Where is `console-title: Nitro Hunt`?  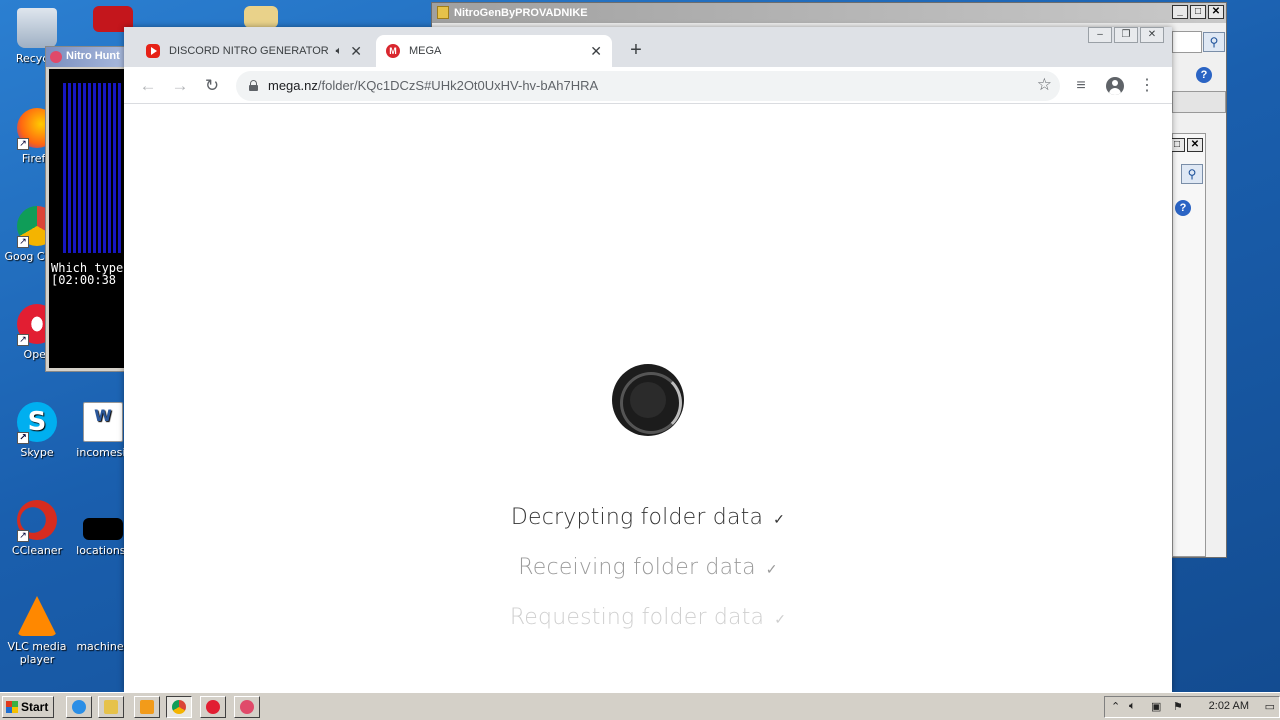
console-title: Nitro Hunt is located at coordinates (93, 56).